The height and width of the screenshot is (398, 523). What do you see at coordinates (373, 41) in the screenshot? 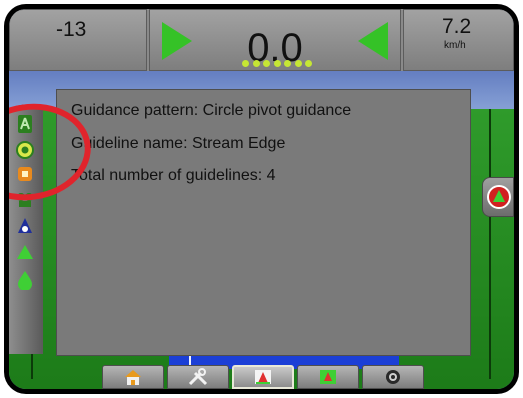
I see `steer-left-arrow-icon` at bounding box center [373, 41].